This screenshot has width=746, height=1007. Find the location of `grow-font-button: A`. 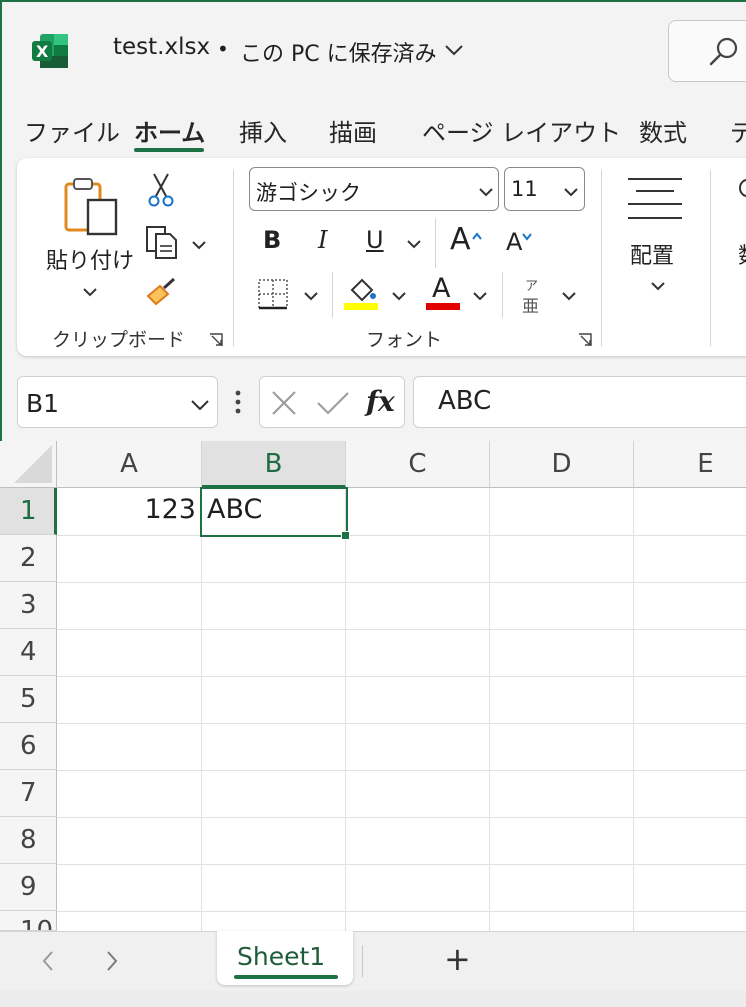

grow-font-button: A is located at coordinates (460, 239).